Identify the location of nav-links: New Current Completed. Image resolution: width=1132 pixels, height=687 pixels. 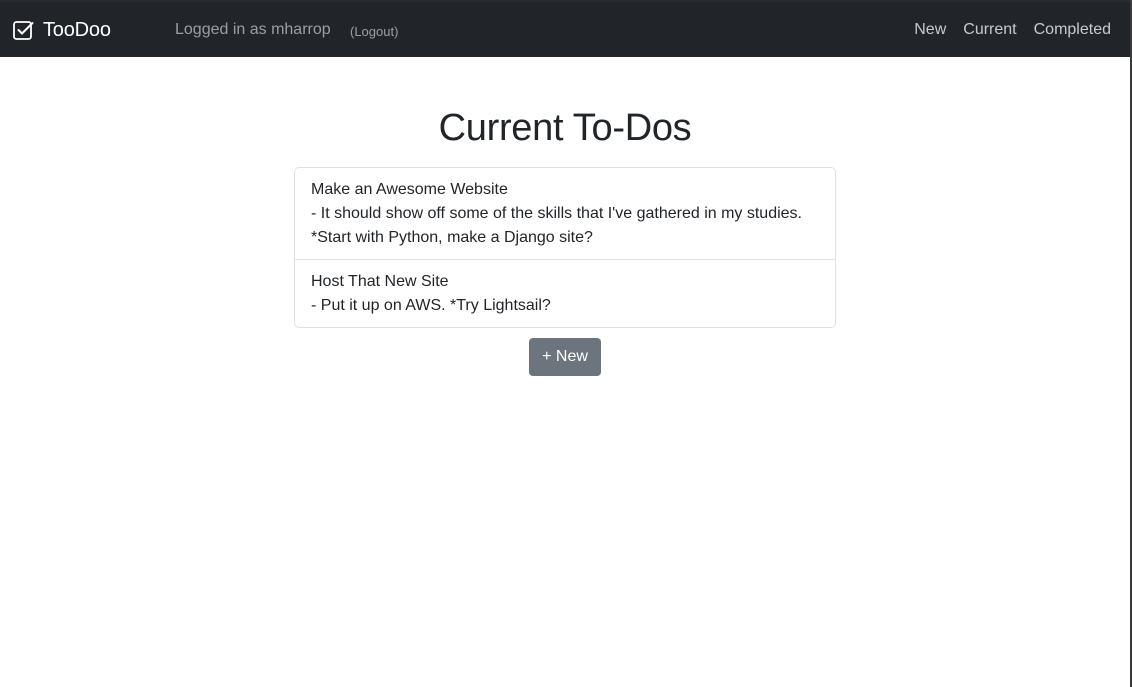
(1012, 30).